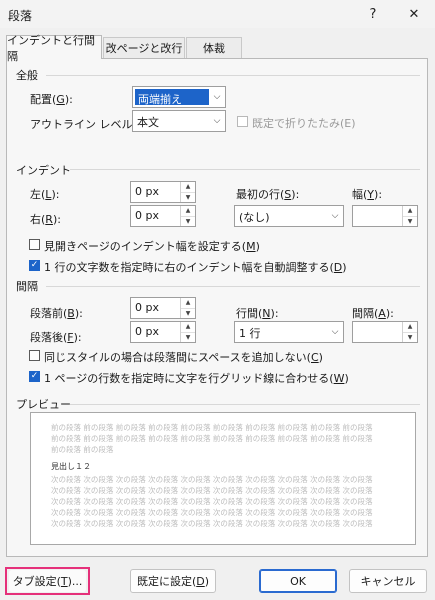 The width and height of the screenshot is (435, 600). I want to click on general-heading: 全般, so click(27, 75).